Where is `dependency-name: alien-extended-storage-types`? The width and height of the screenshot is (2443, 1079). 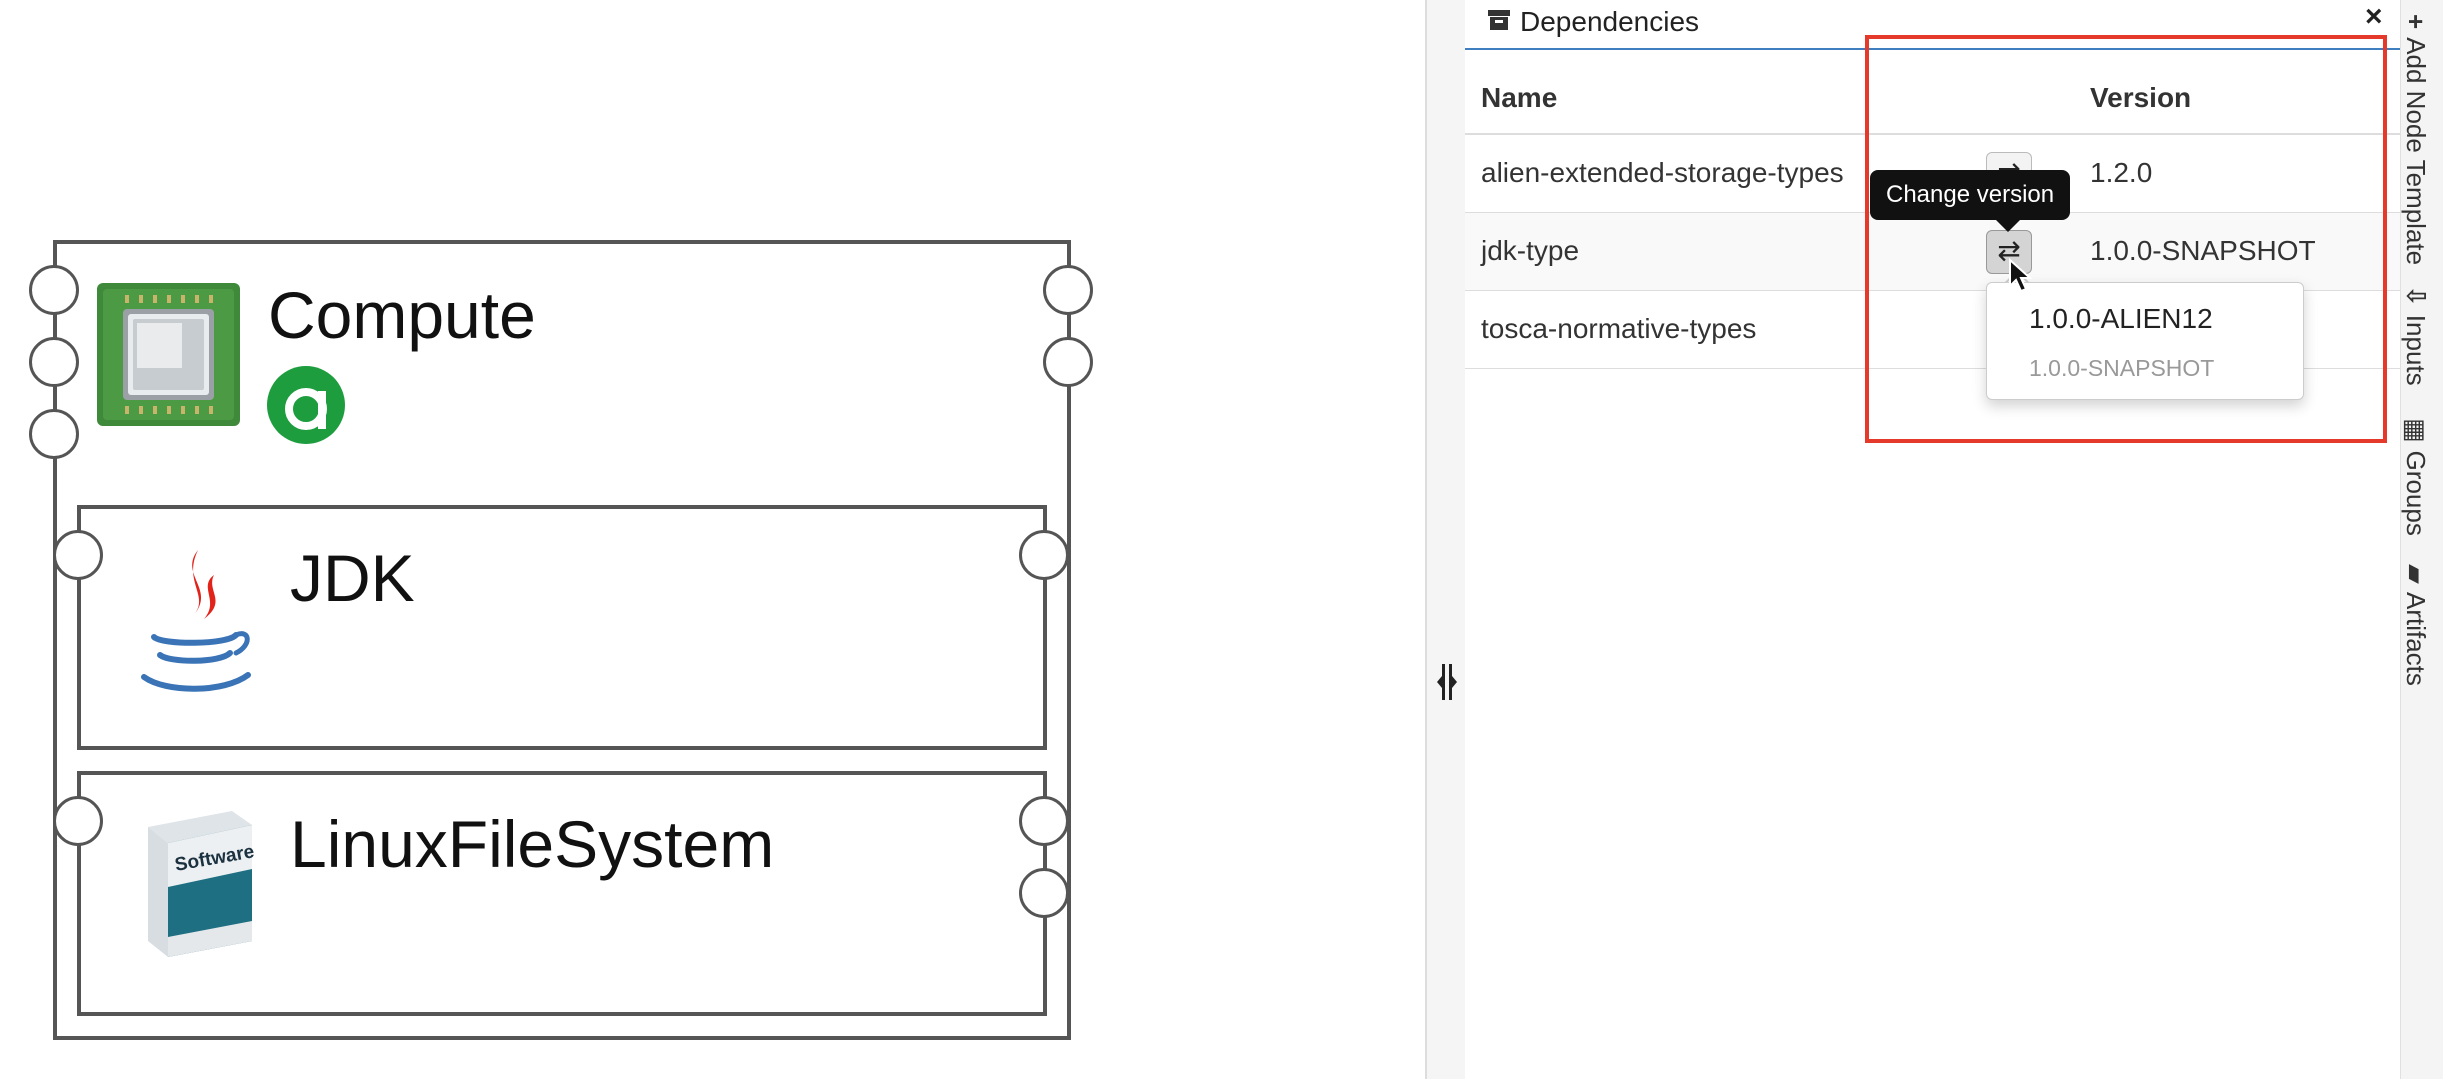
dependency-name: alien-extended-storage-types is located at coordinates (1662, 172).